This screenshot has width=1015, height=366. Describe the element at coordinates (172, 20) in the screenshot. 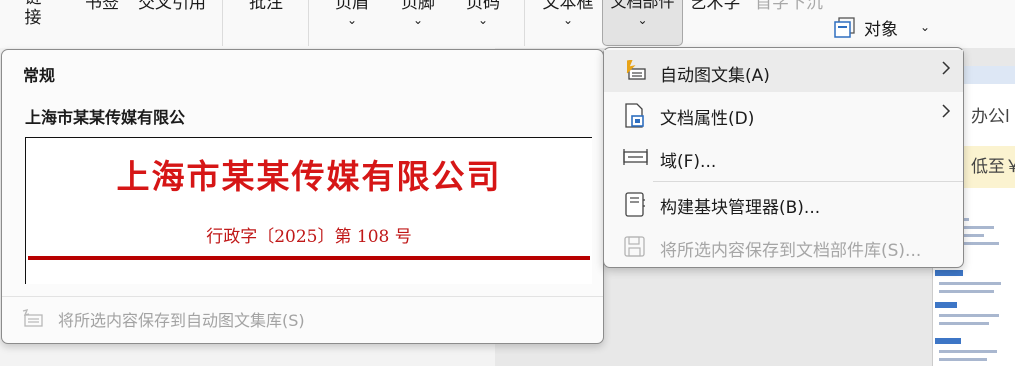

I see `cross-reference-button: 交叉引用` at that location.